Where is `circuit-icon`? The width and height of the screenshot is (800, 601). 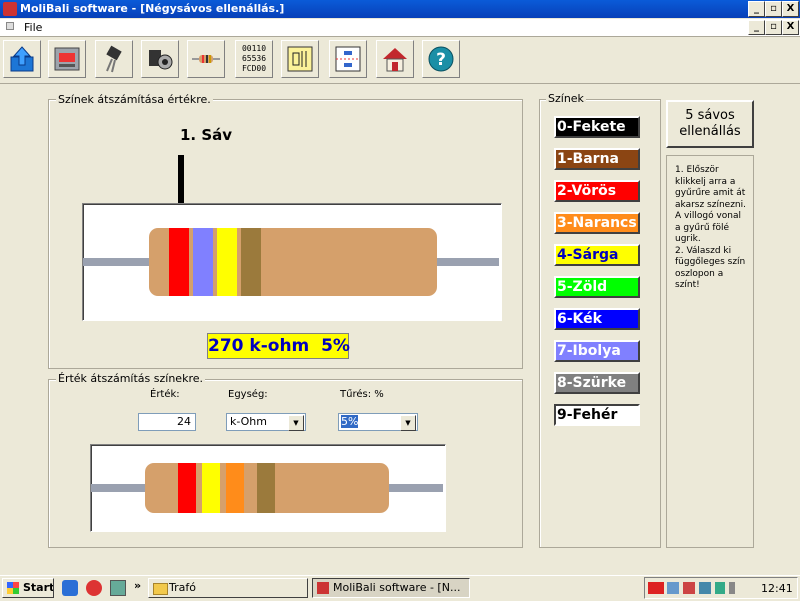
circuit-icon is located at coordinates (300, 59).